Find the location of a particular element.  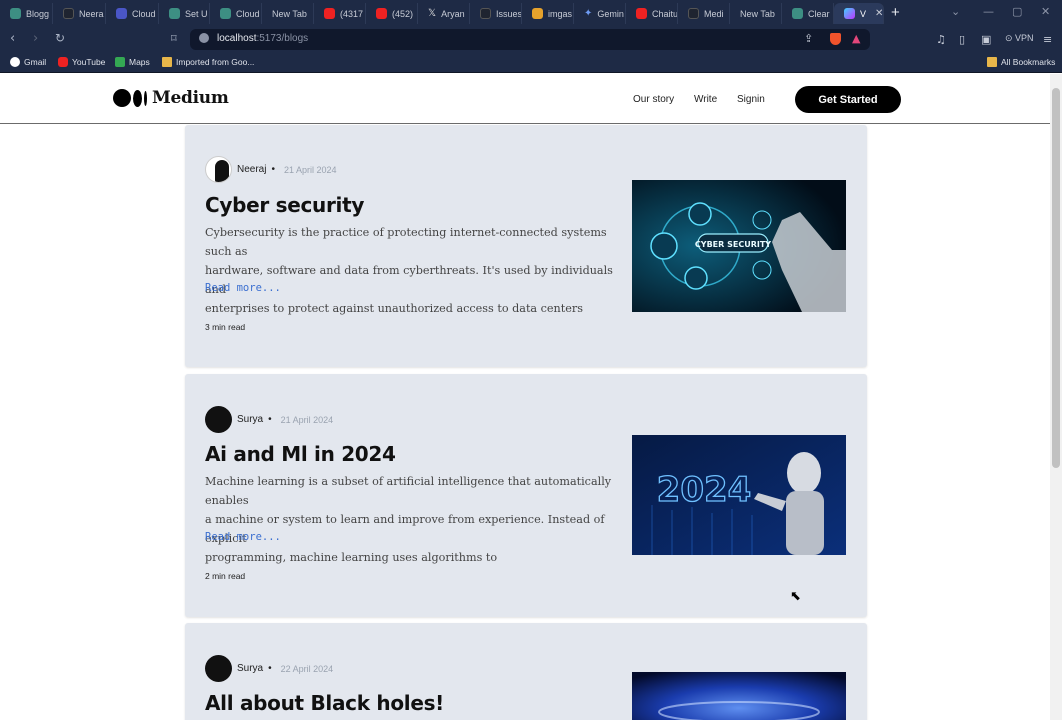

browser-tab: Issues is located at coordinates (496, 13).